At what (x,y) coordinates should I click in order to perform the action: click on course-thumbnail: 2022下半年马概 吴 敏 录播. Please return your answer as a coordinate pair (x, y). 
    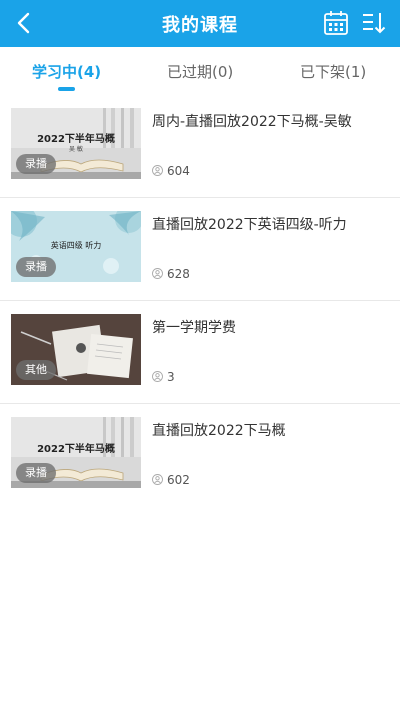
    Looking at the image, I should click on (76, 143).